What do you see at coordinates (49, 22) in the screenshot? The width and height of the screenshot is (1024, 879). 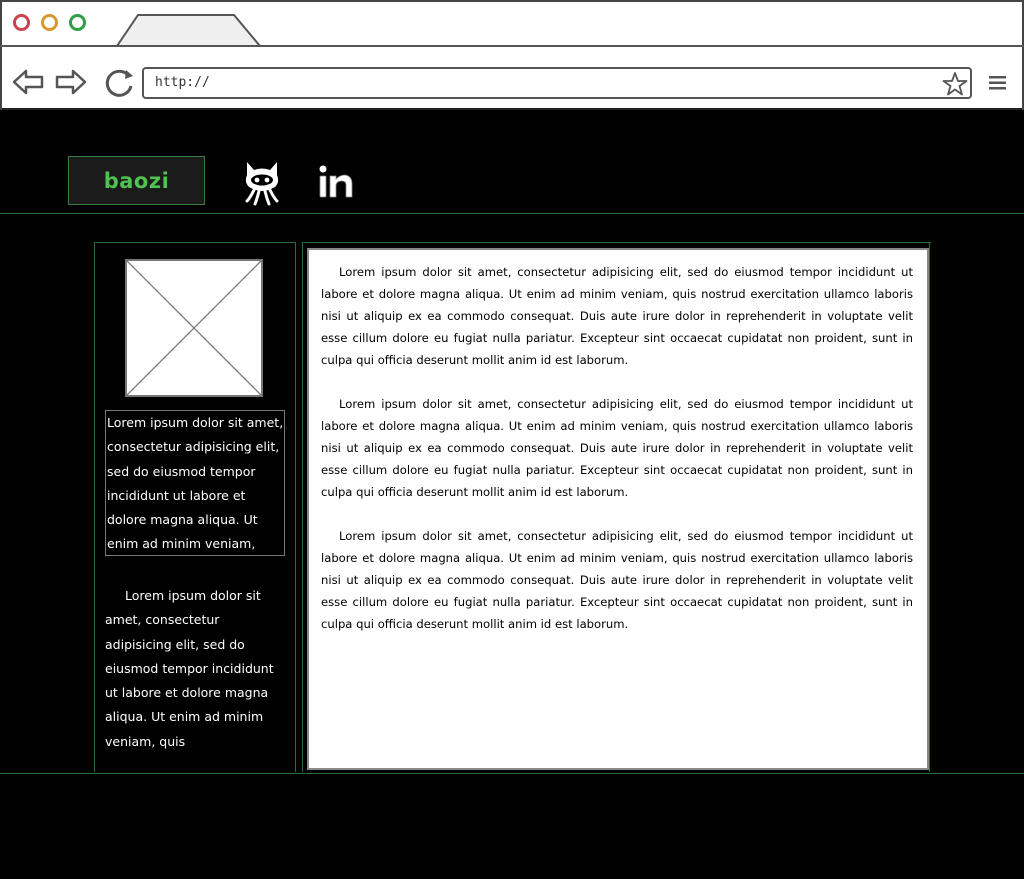 I see `minimize-window-button` at bounding box center [49, 22].